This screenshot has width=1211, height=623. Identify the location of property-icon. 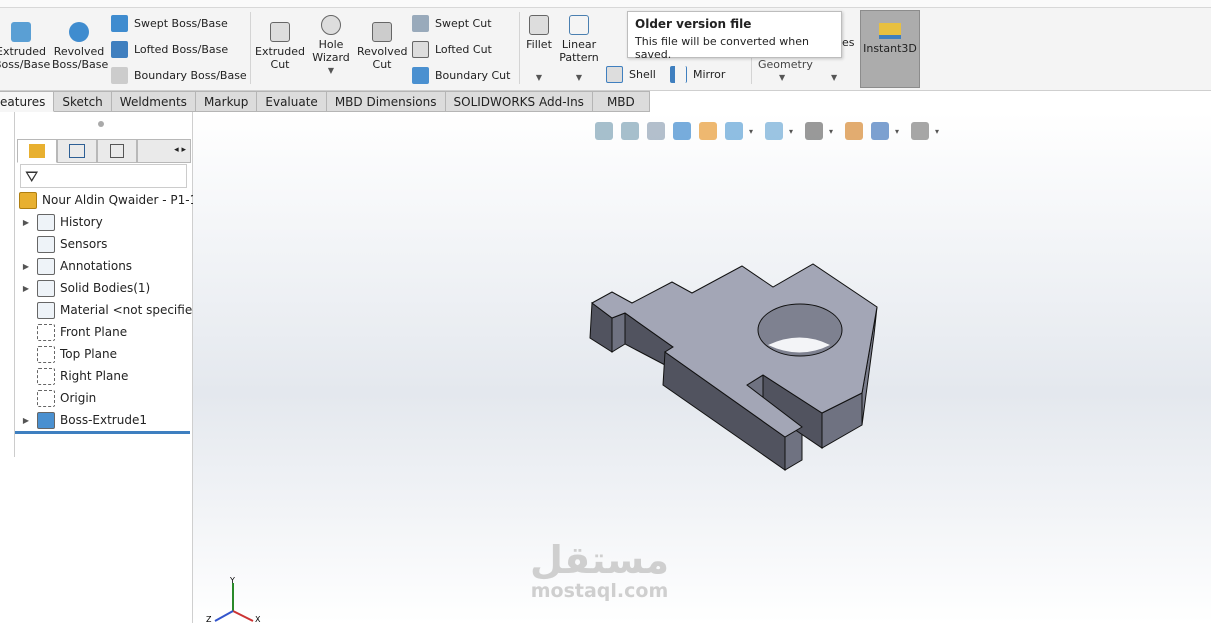
(77, 151).